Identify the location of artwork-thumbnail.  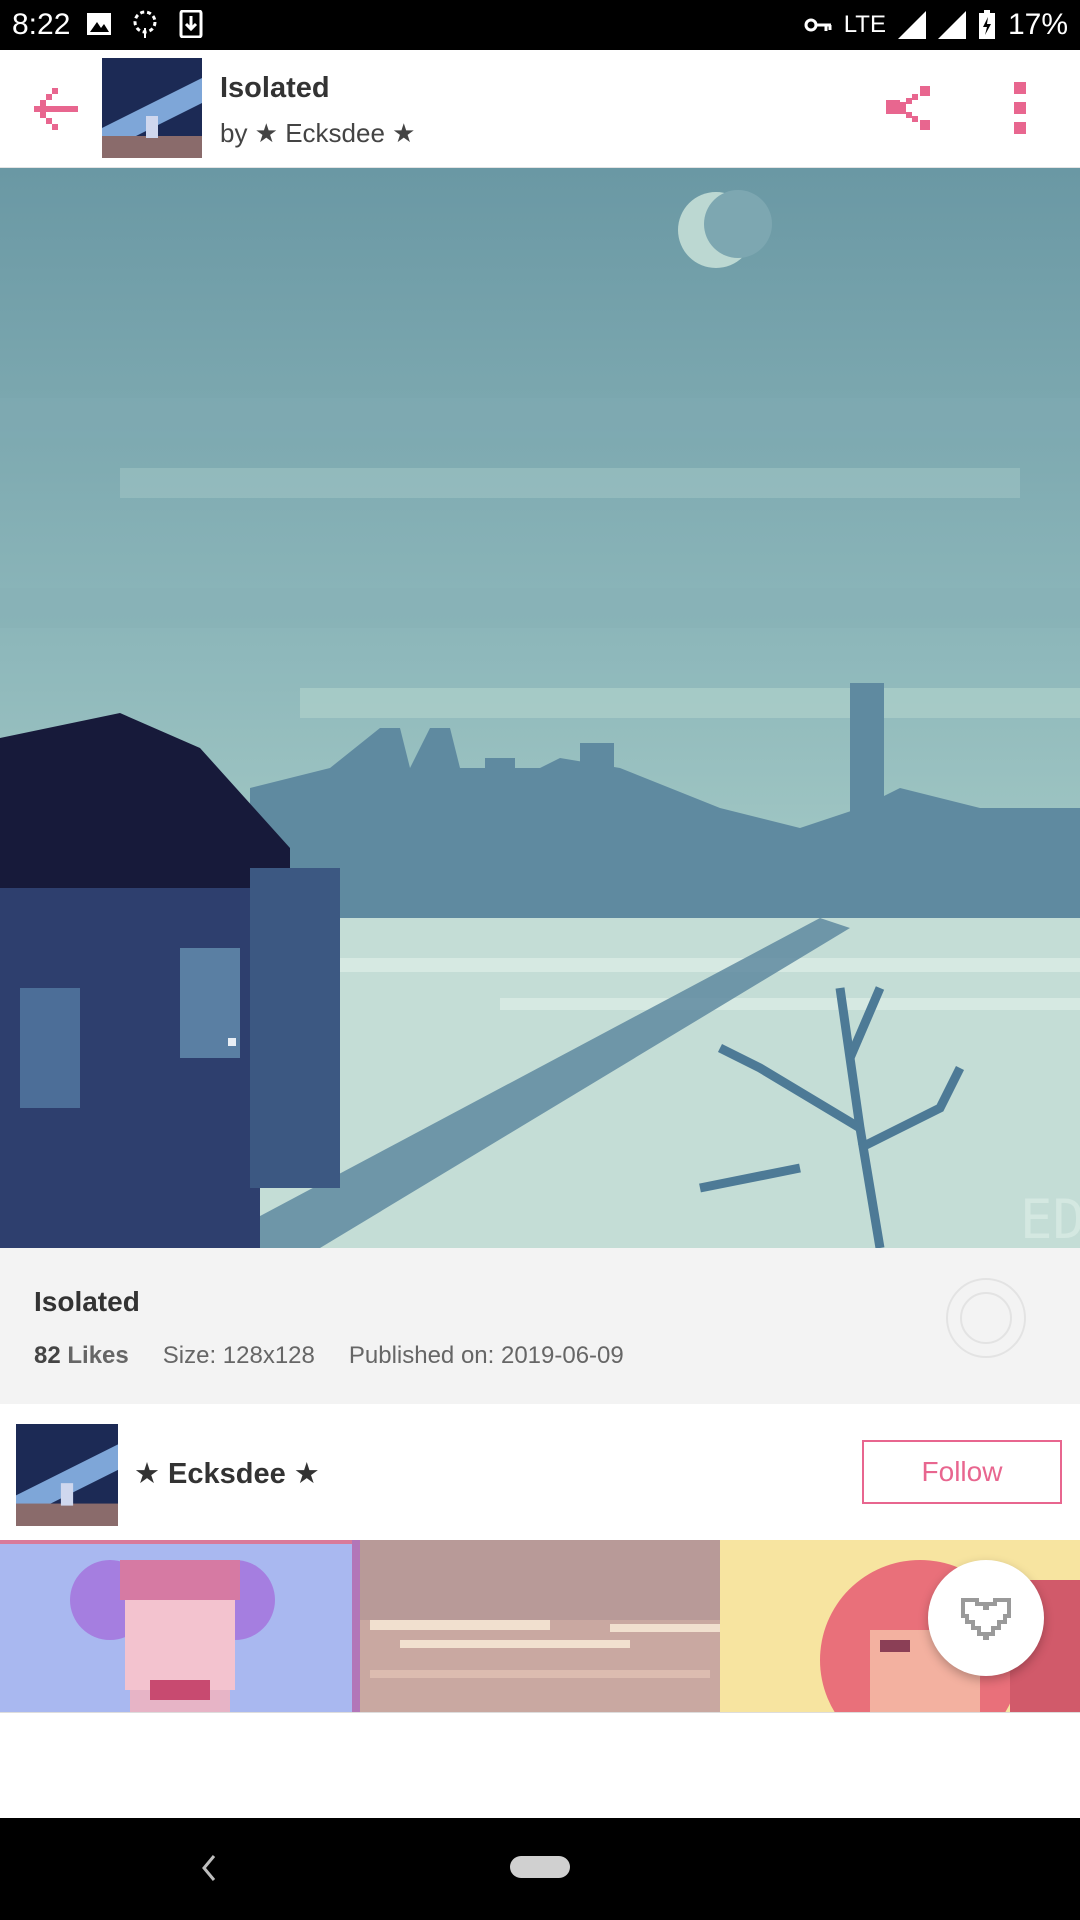
(152, 108).